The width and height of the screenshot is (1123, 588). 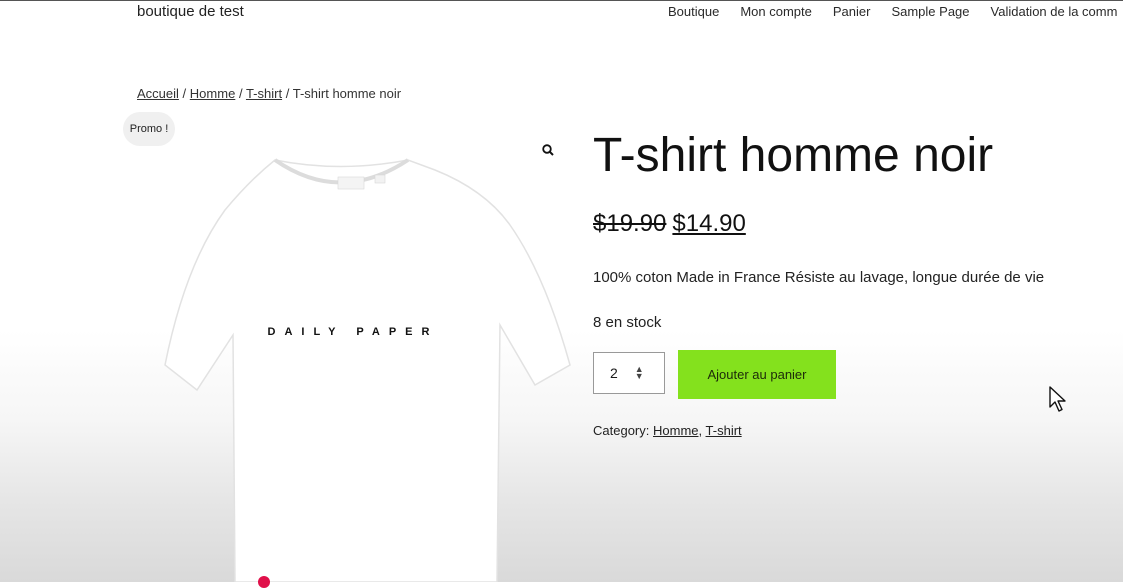 I want to click on old-price: $19.90, so click(x=630, y=223).